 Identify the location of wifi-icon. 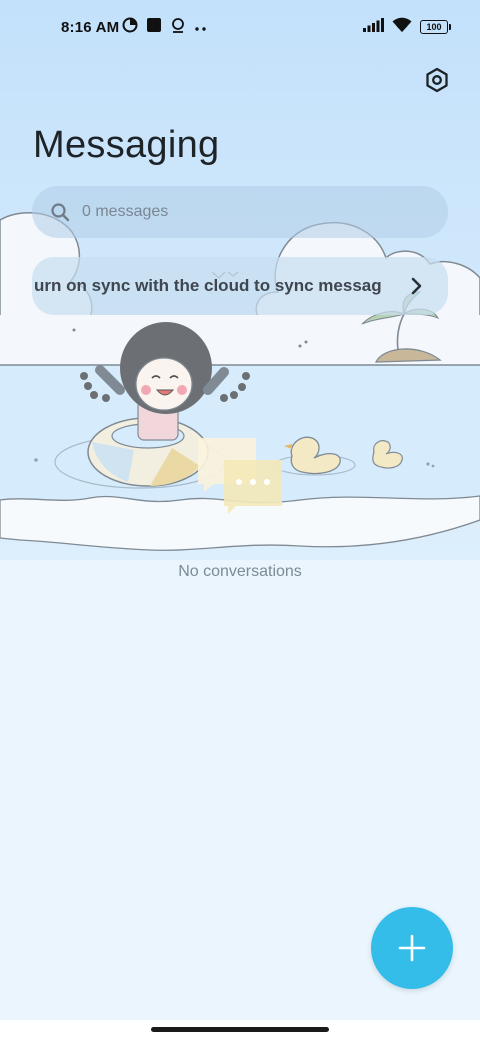
(402, 27).